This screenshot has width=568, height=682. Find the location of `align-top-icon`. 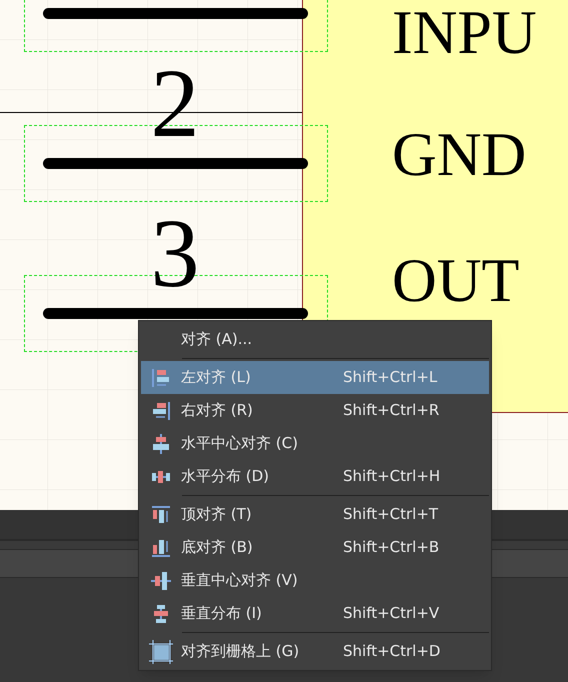

align-top-icon is located at coordinates (161, 514).